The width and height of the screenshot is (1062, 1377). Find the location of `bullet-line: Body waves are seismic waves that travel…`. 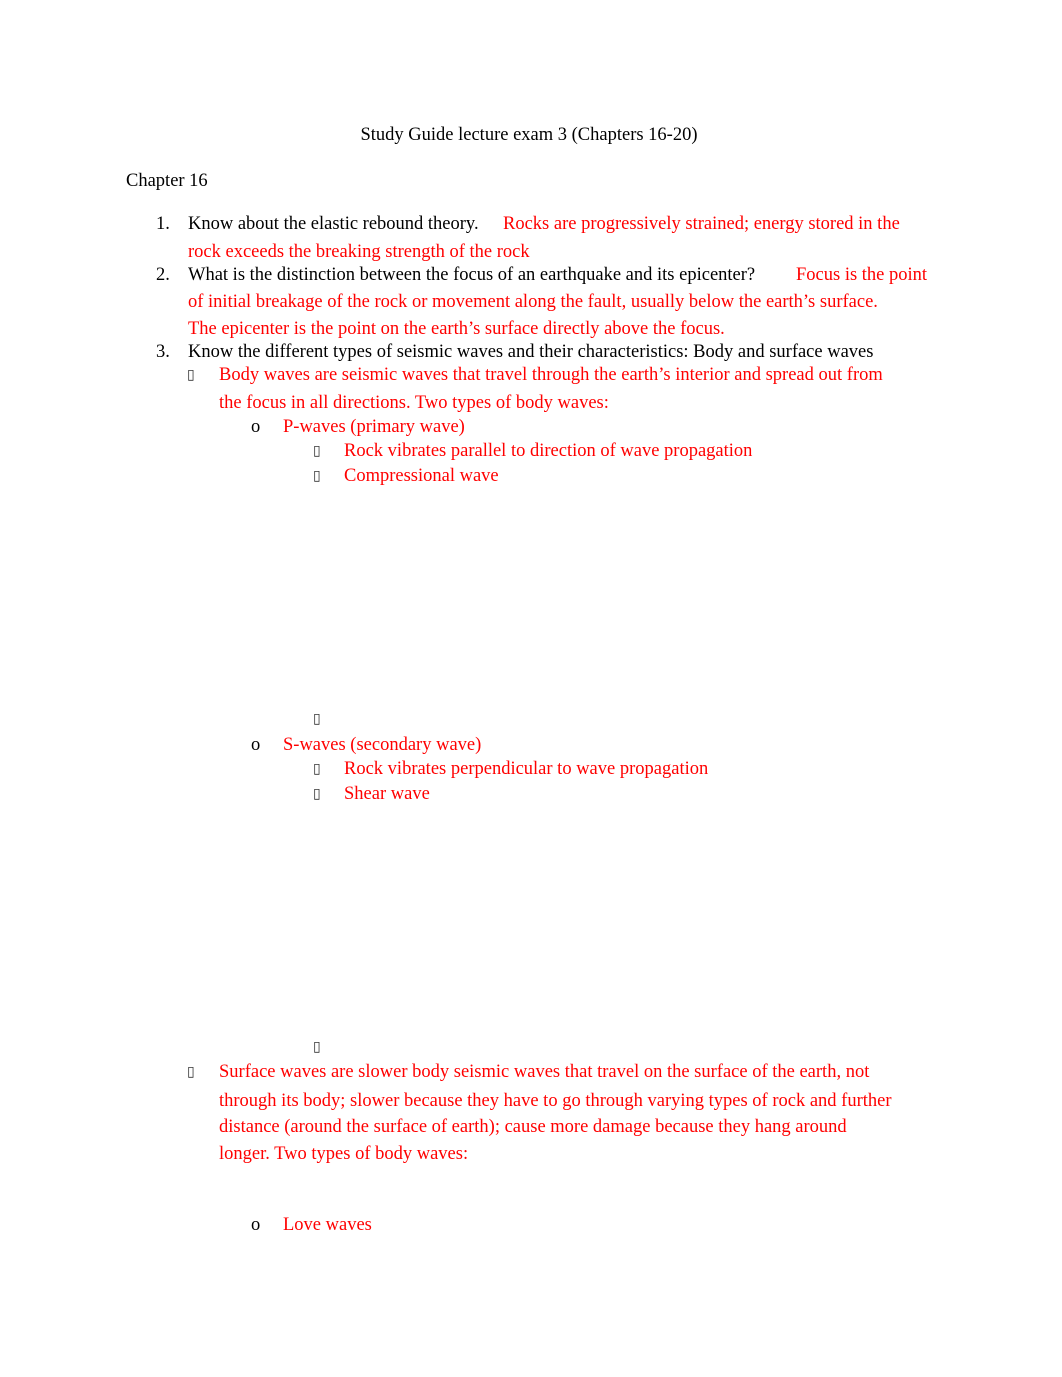

bullet-line: Body waves are seismic waves that travel… is located at coordinates (551, 375).